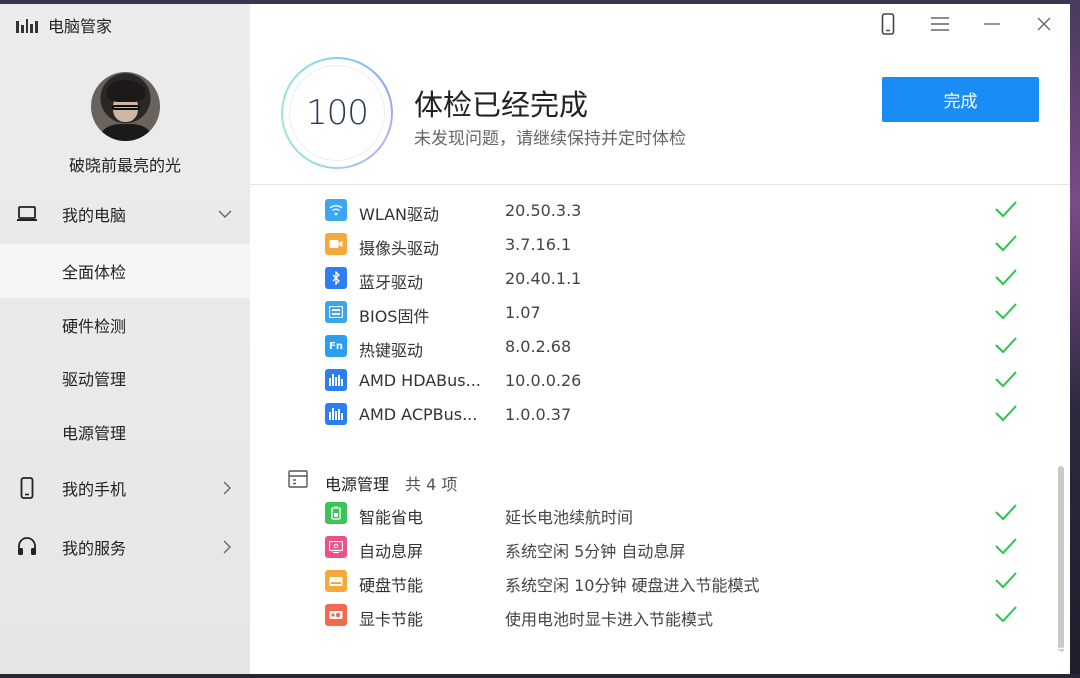 Image resolution: width=1080 pixels, height=678 pixels. What do you see at coordinates (336, 312) in the screenshot?
I see `bios-icon` at bounding box center [336, 312].